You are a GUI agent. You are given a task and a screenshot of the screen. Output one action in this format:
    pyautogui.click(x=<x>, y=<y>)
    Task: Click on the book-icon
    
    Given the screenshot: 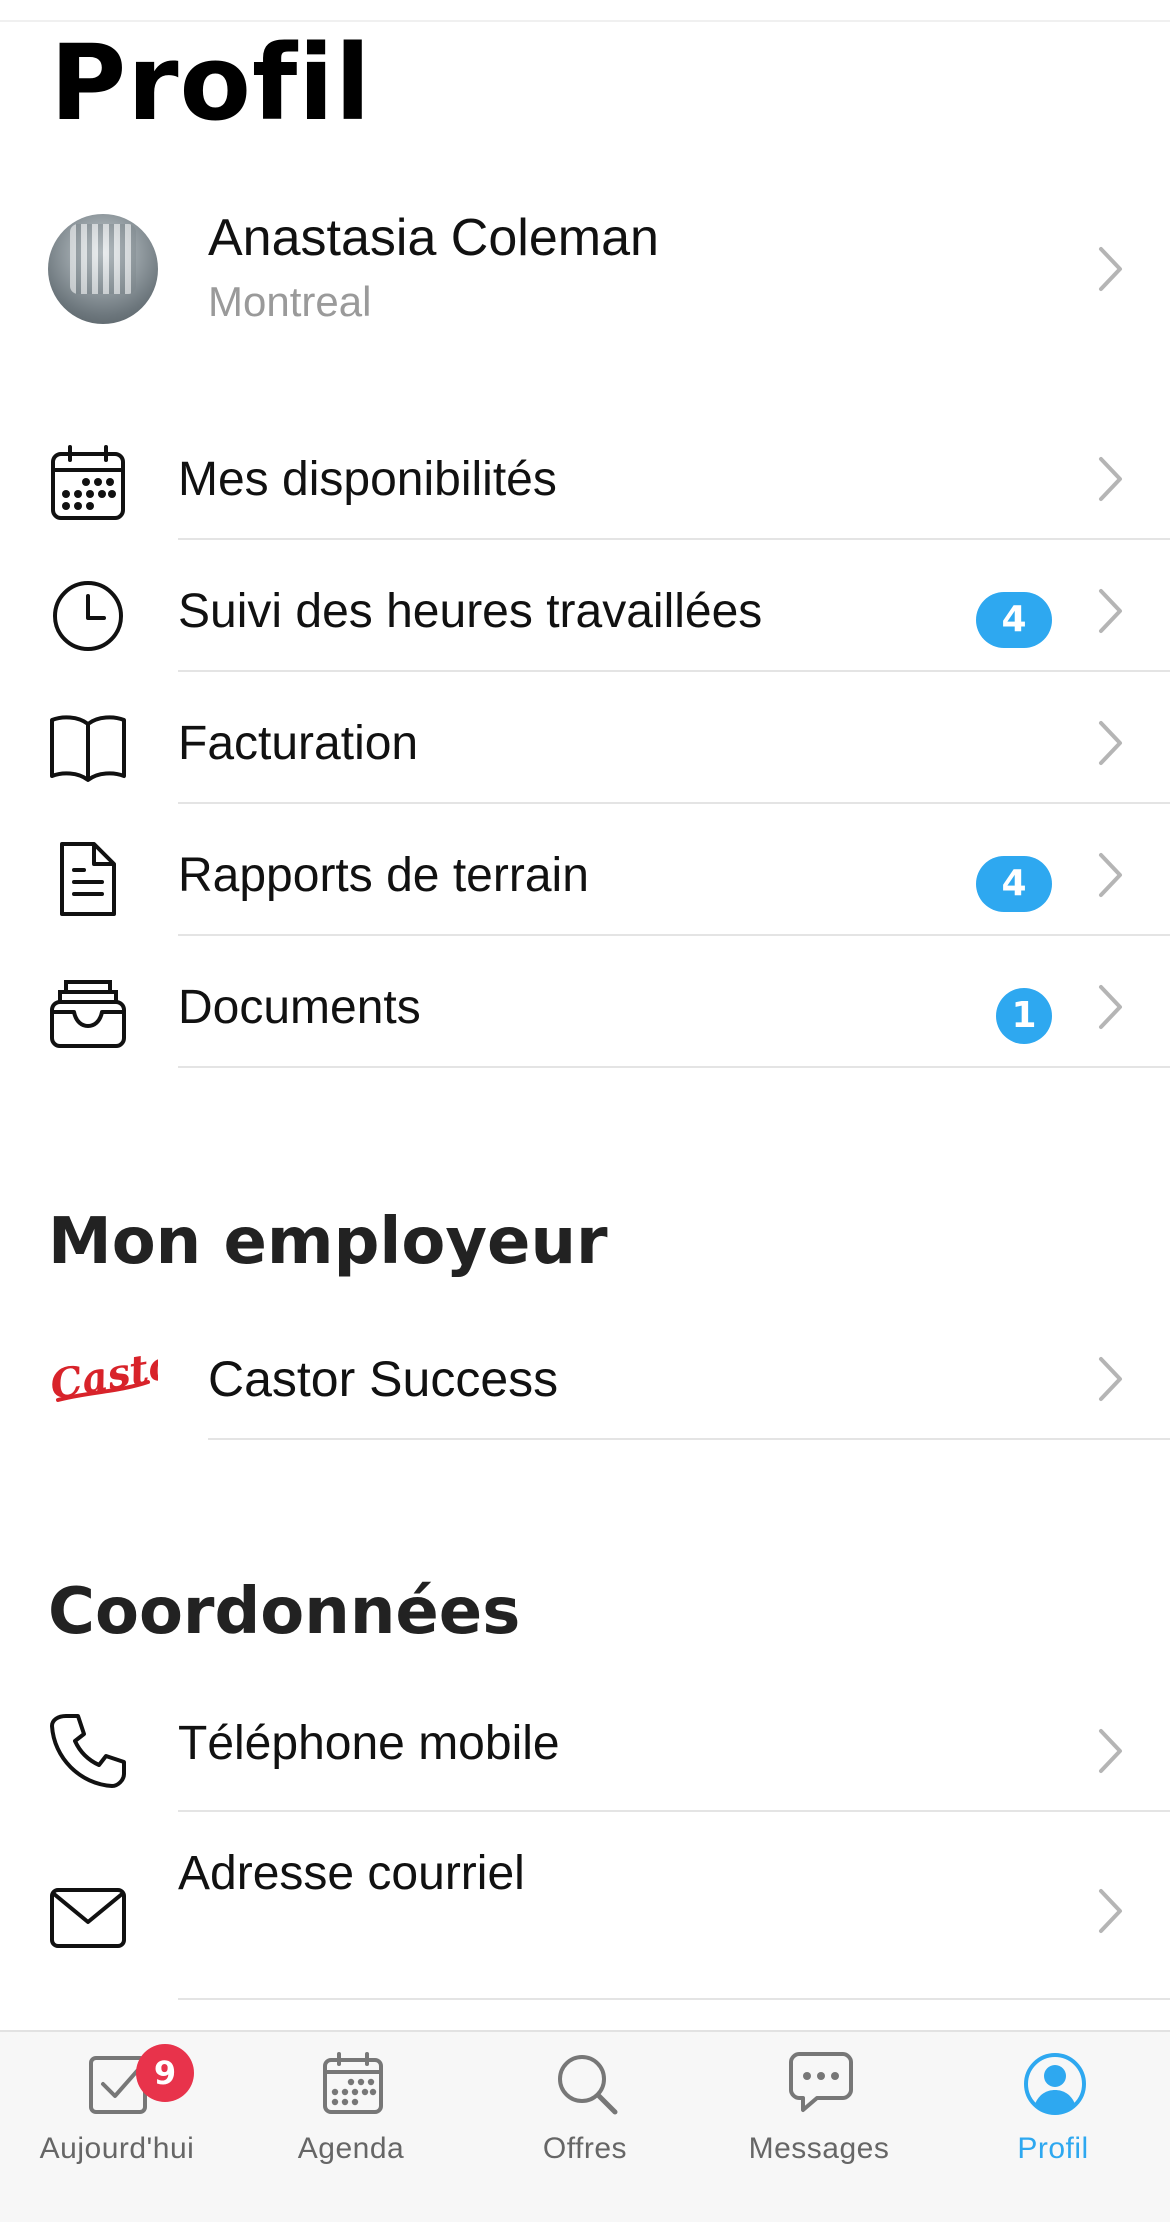 What is the action you would take?
    pyautogui.click(x=88, y=748)
    